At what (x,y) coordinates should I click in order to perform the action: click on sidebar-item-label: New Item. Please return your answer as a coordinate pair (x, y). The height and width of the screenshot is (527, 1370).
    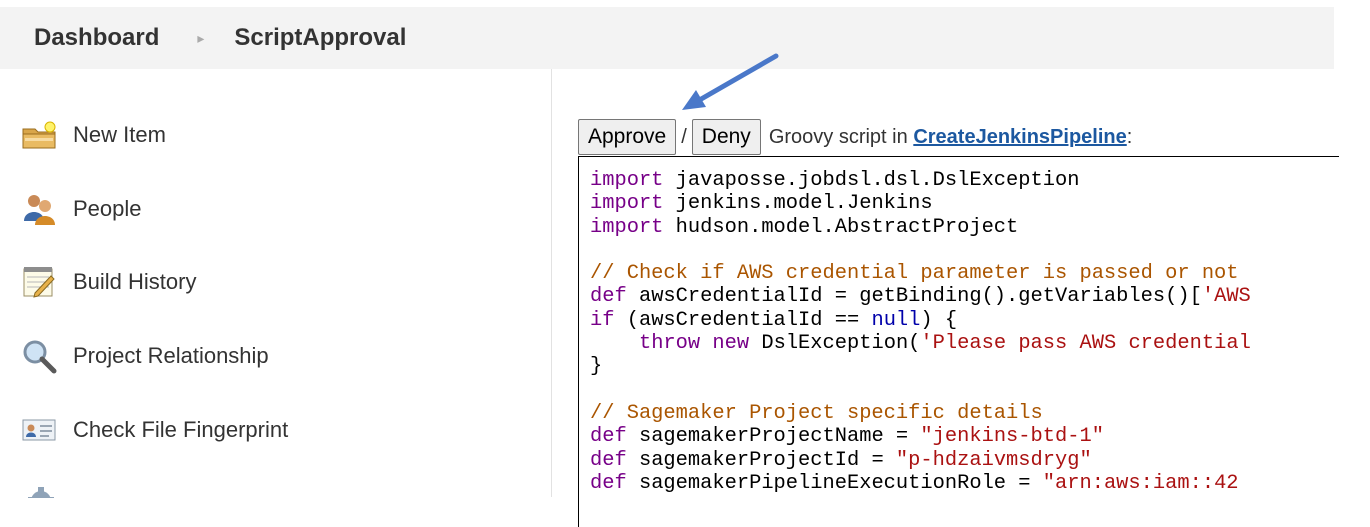
    Looking at the image, I should click on (119, 134).